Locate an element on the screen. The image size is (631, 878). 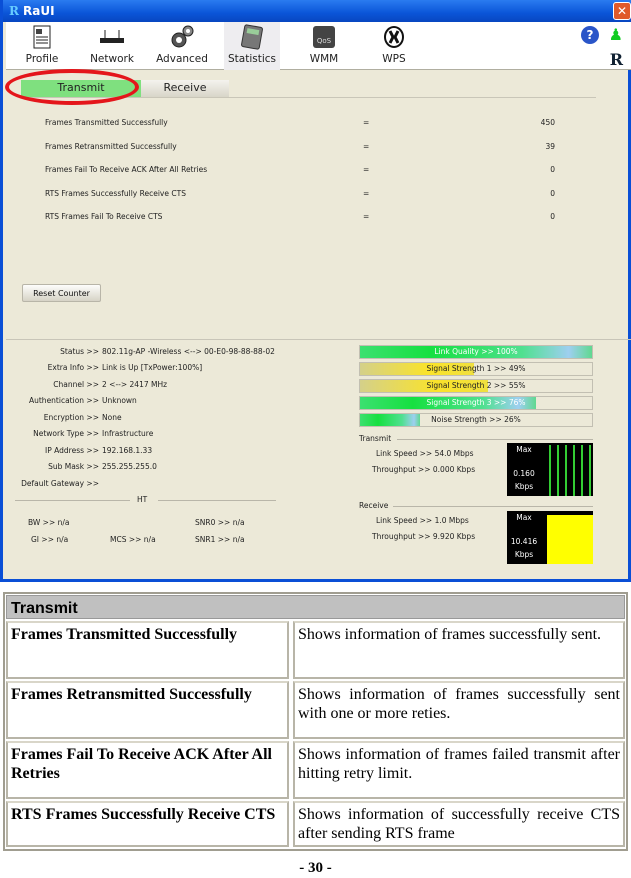
stat-label: RTS Frames Successfully Receive CTS is located at coordinates (115, 193).